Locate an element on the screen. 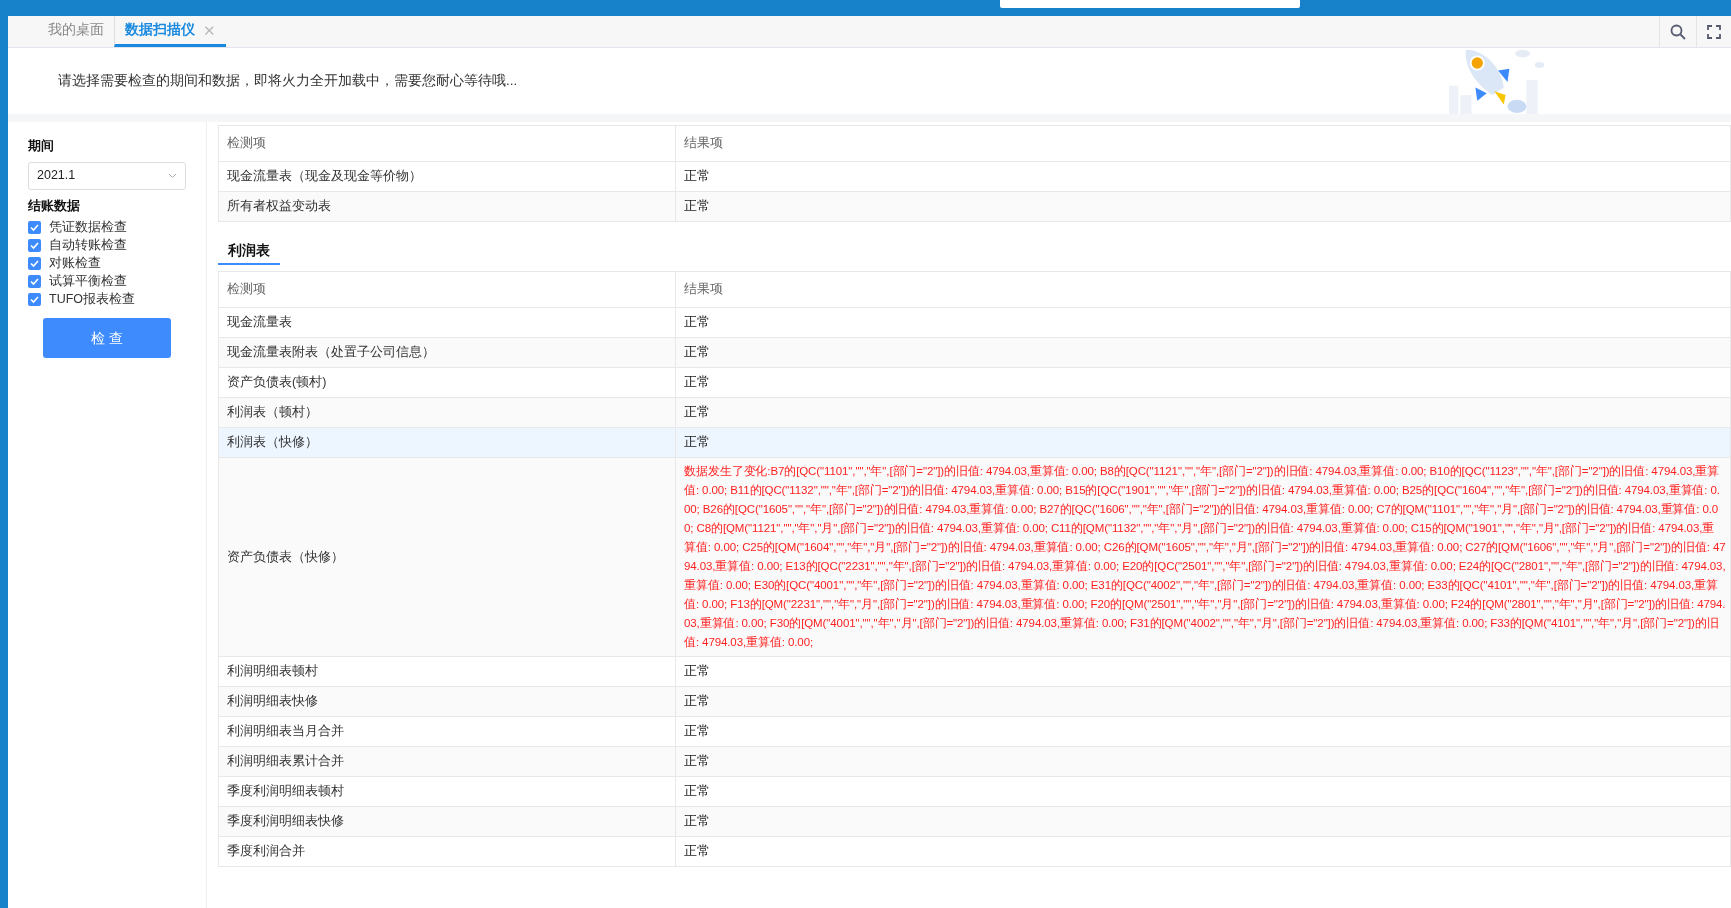 The width and height of the screenshot is (1731, 908). table-cell: 资产负债表（快修） is located at coordinates (447, 557).